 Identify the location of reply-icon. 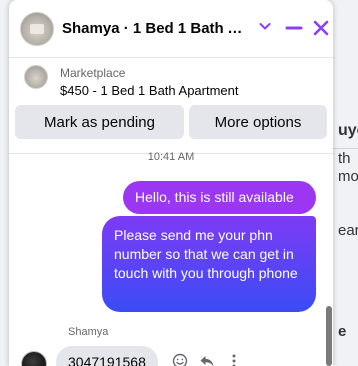
(207, 359).